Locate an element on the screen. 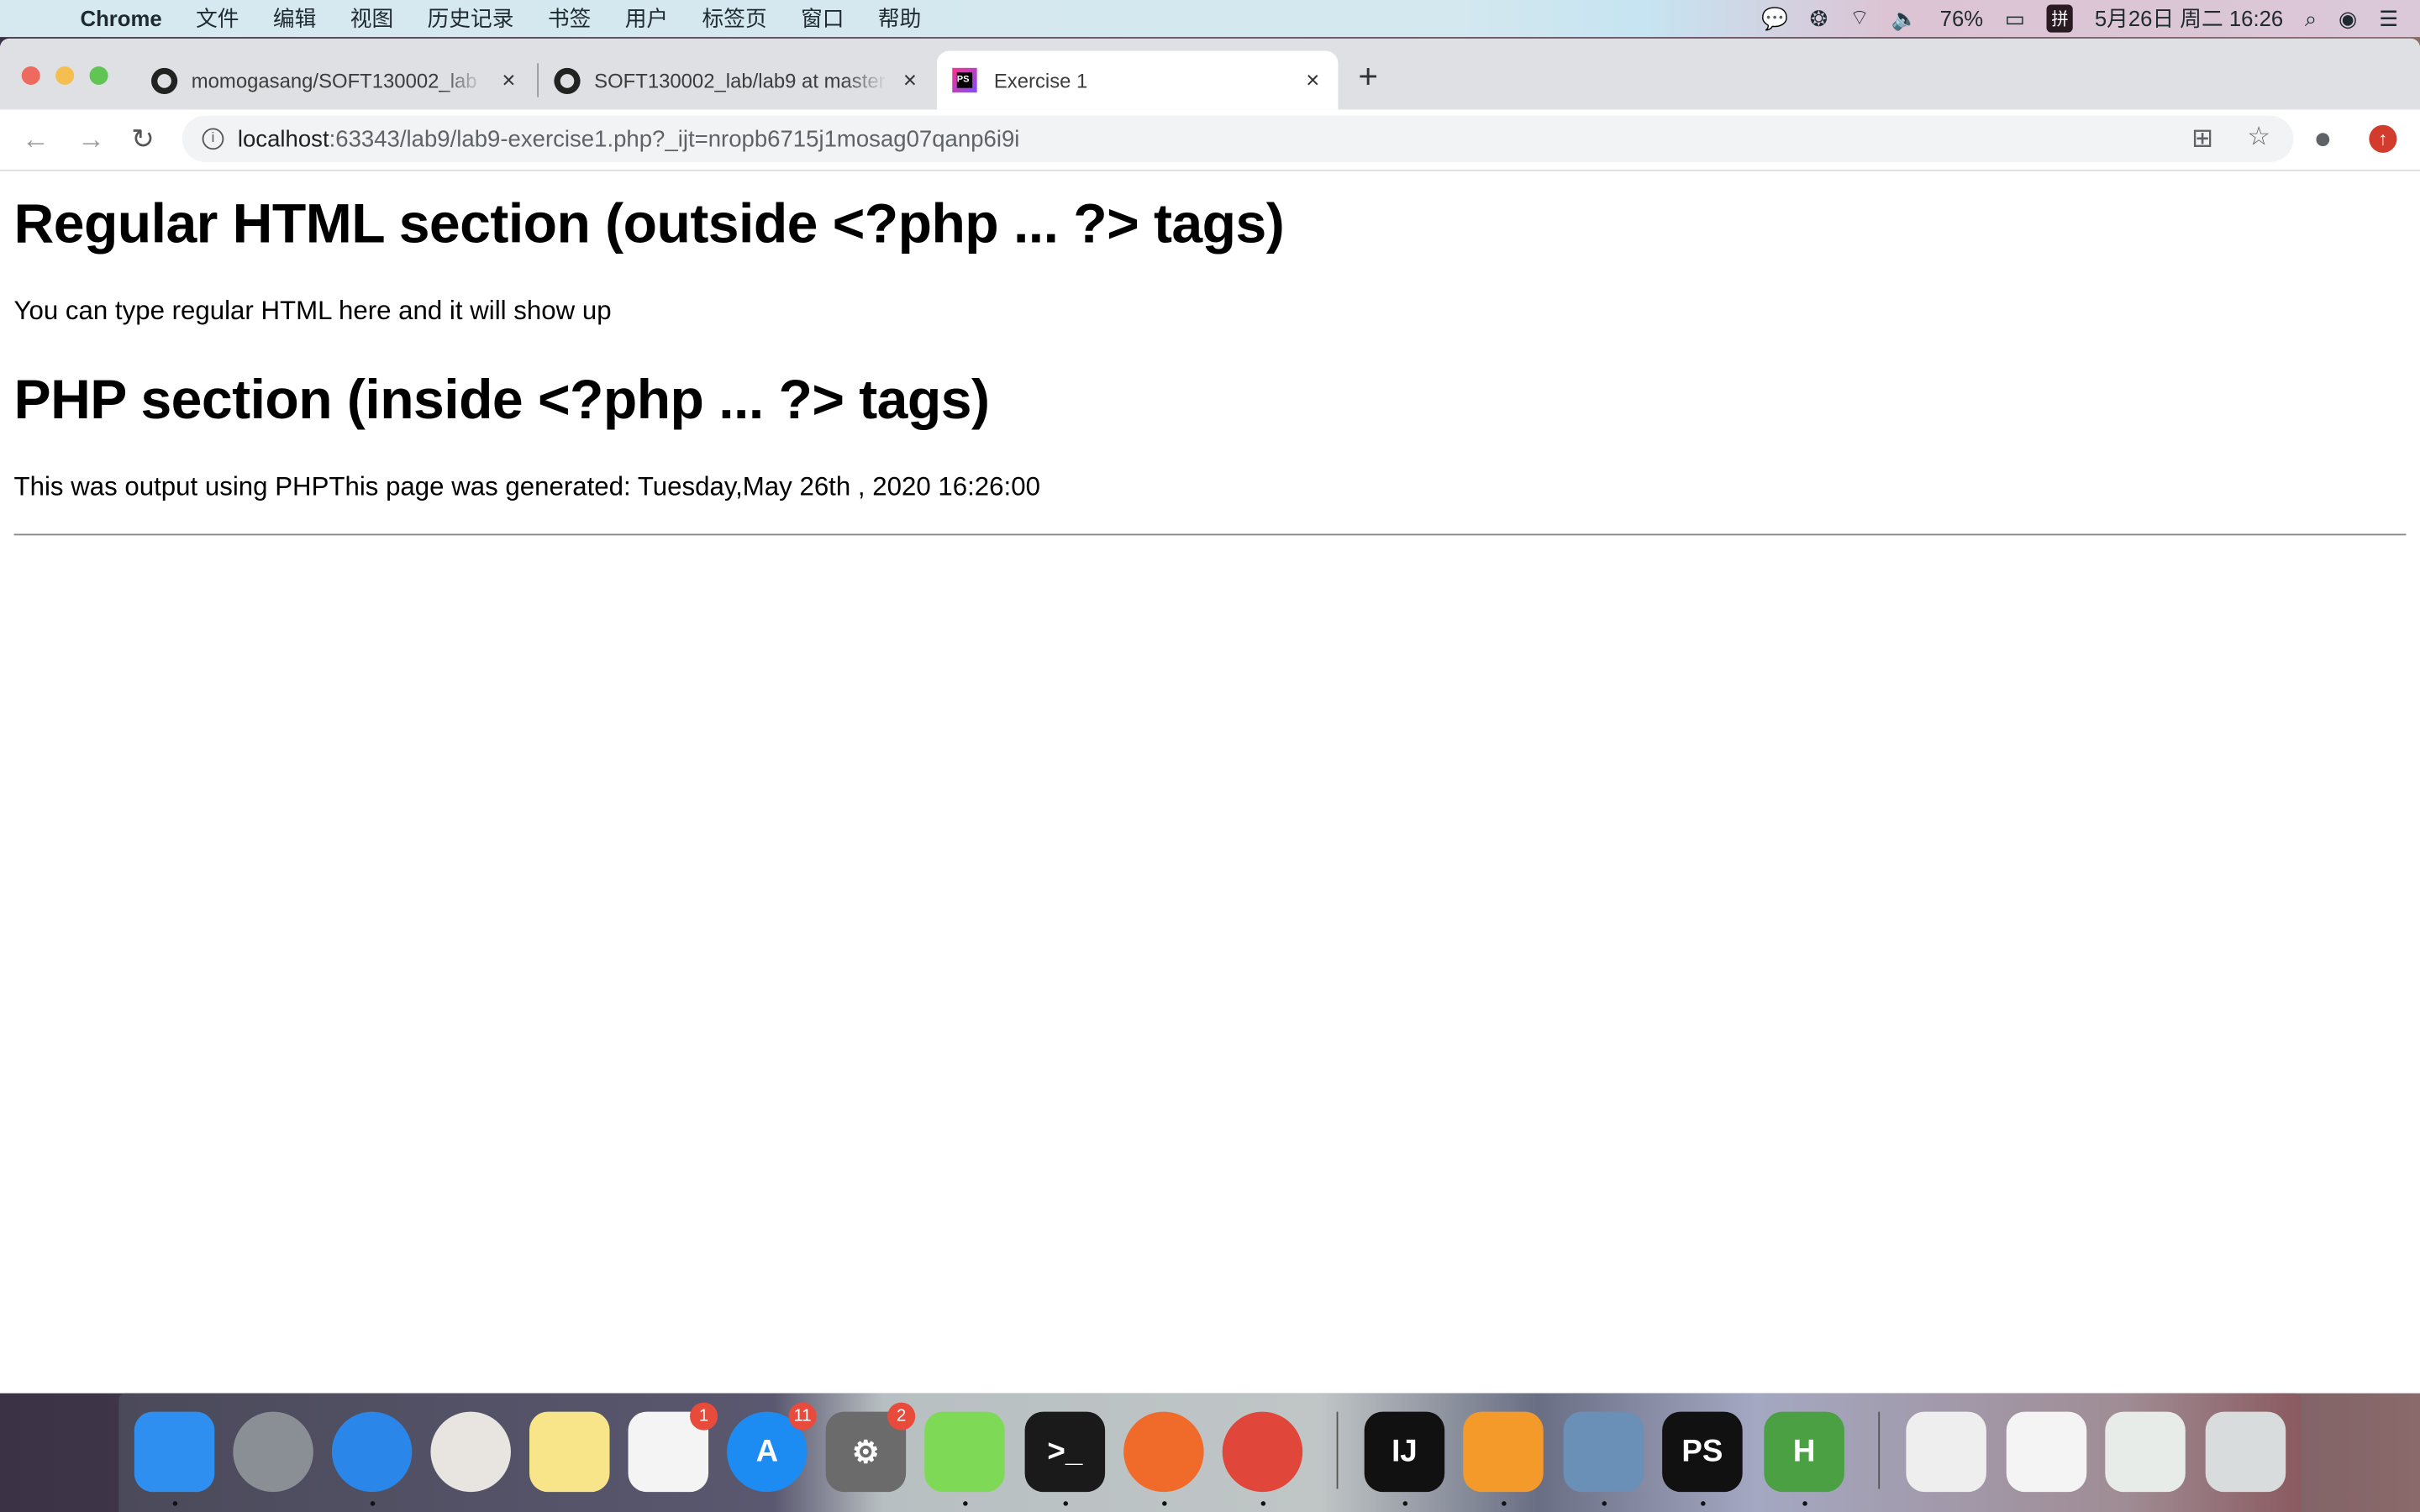 Image resolution: width=2420 pixels, height=1512 pixels. bookmark-star-icon: ☆ is located at coordinates (2258, 137).